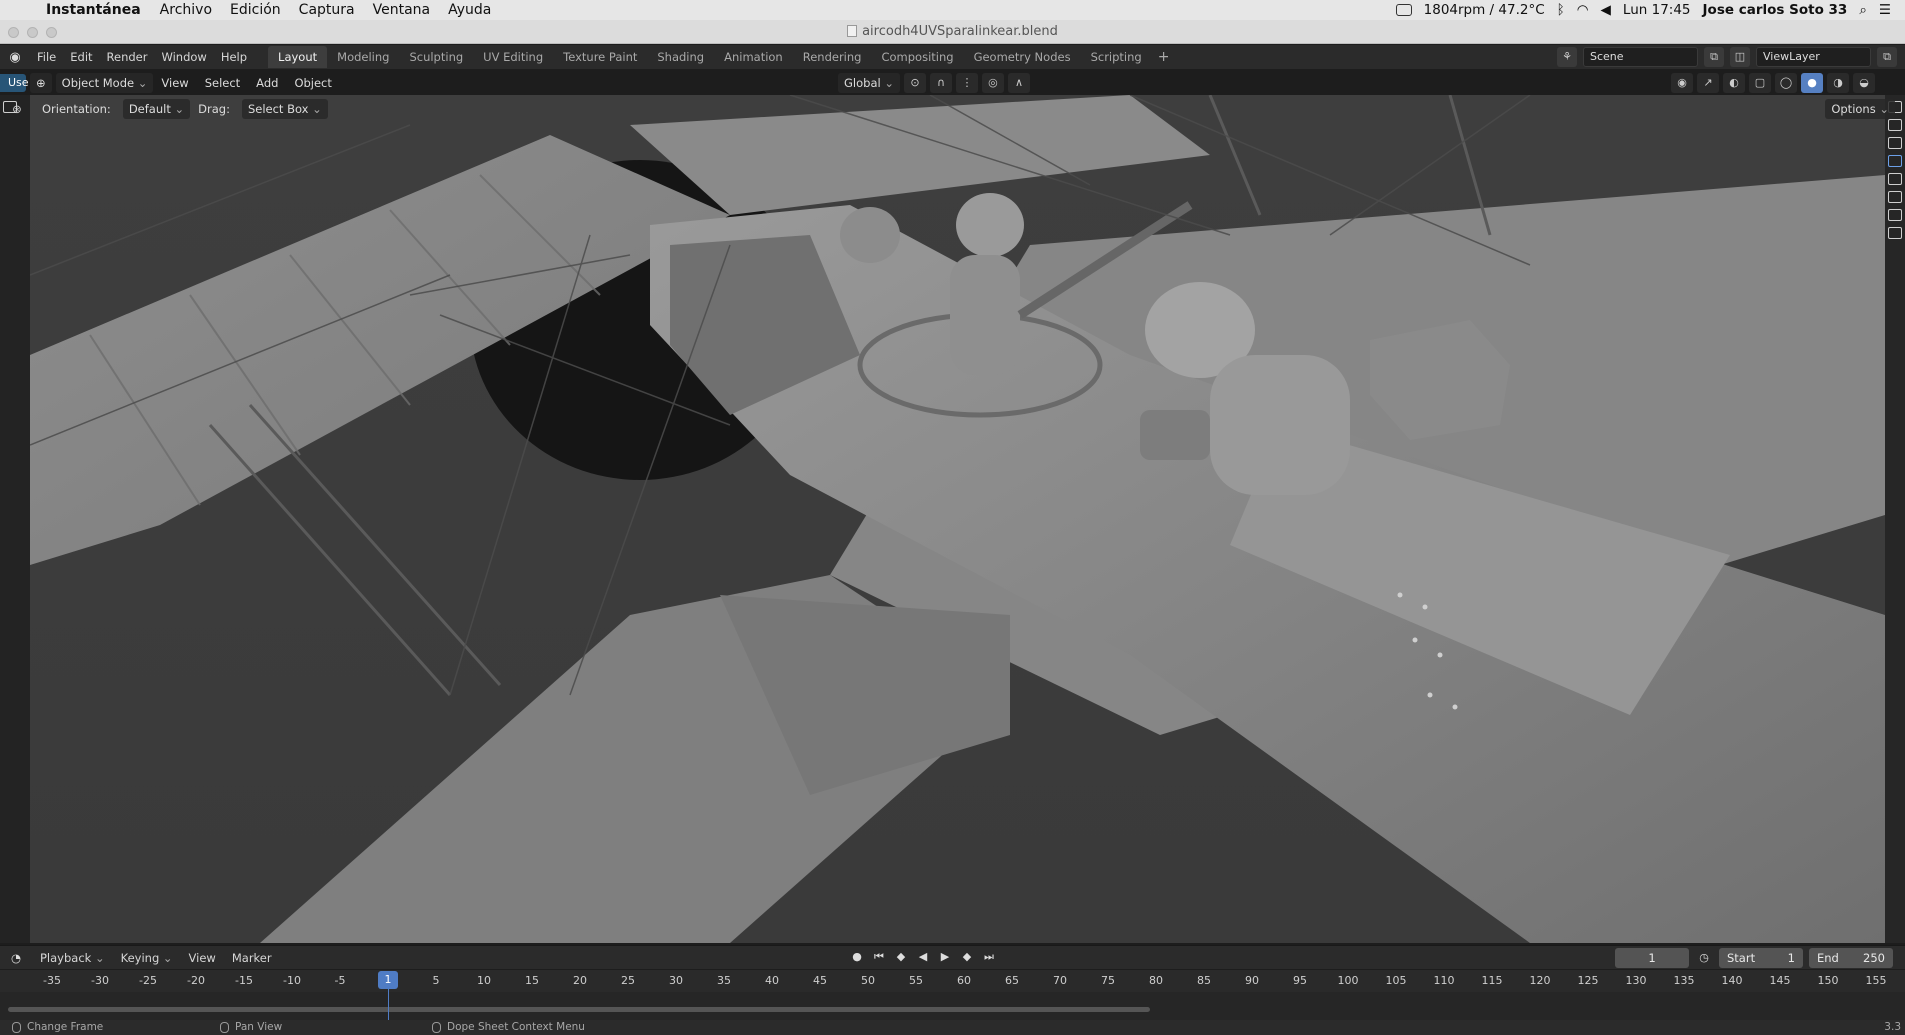  What do you see at coordinates (252, 958) in the screenshot?
I see `marker-menu: Marker` at bounding box center [252, 958].